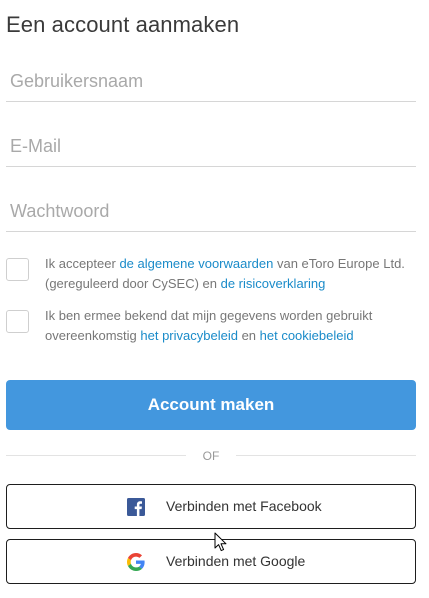  I want to click on google-button-label: Verbinden met Google, so click(236, 561).